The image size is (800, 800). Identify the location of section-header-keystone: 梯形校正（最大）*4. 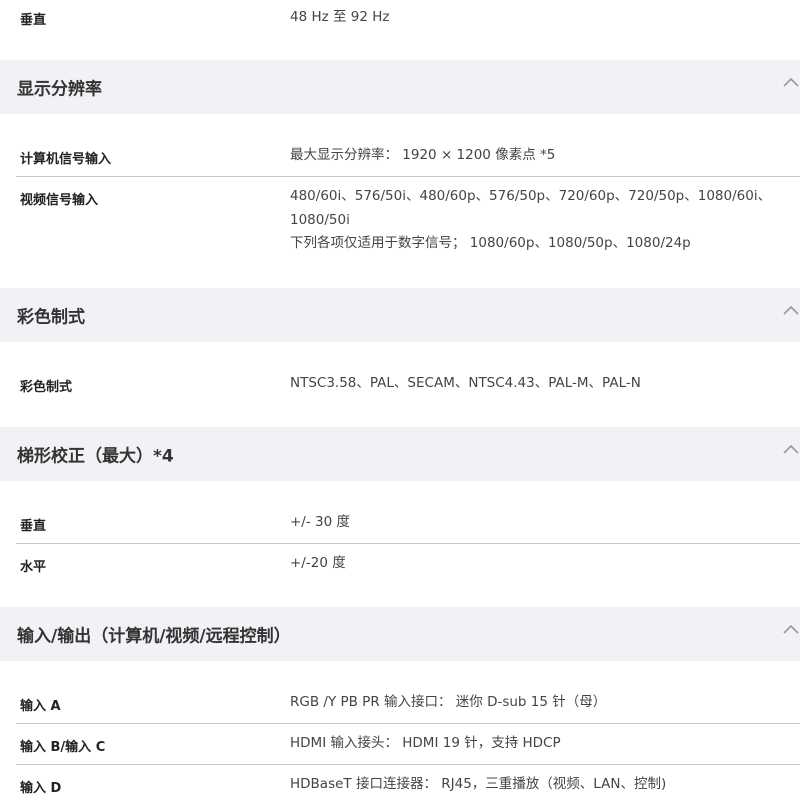
(400, 454).